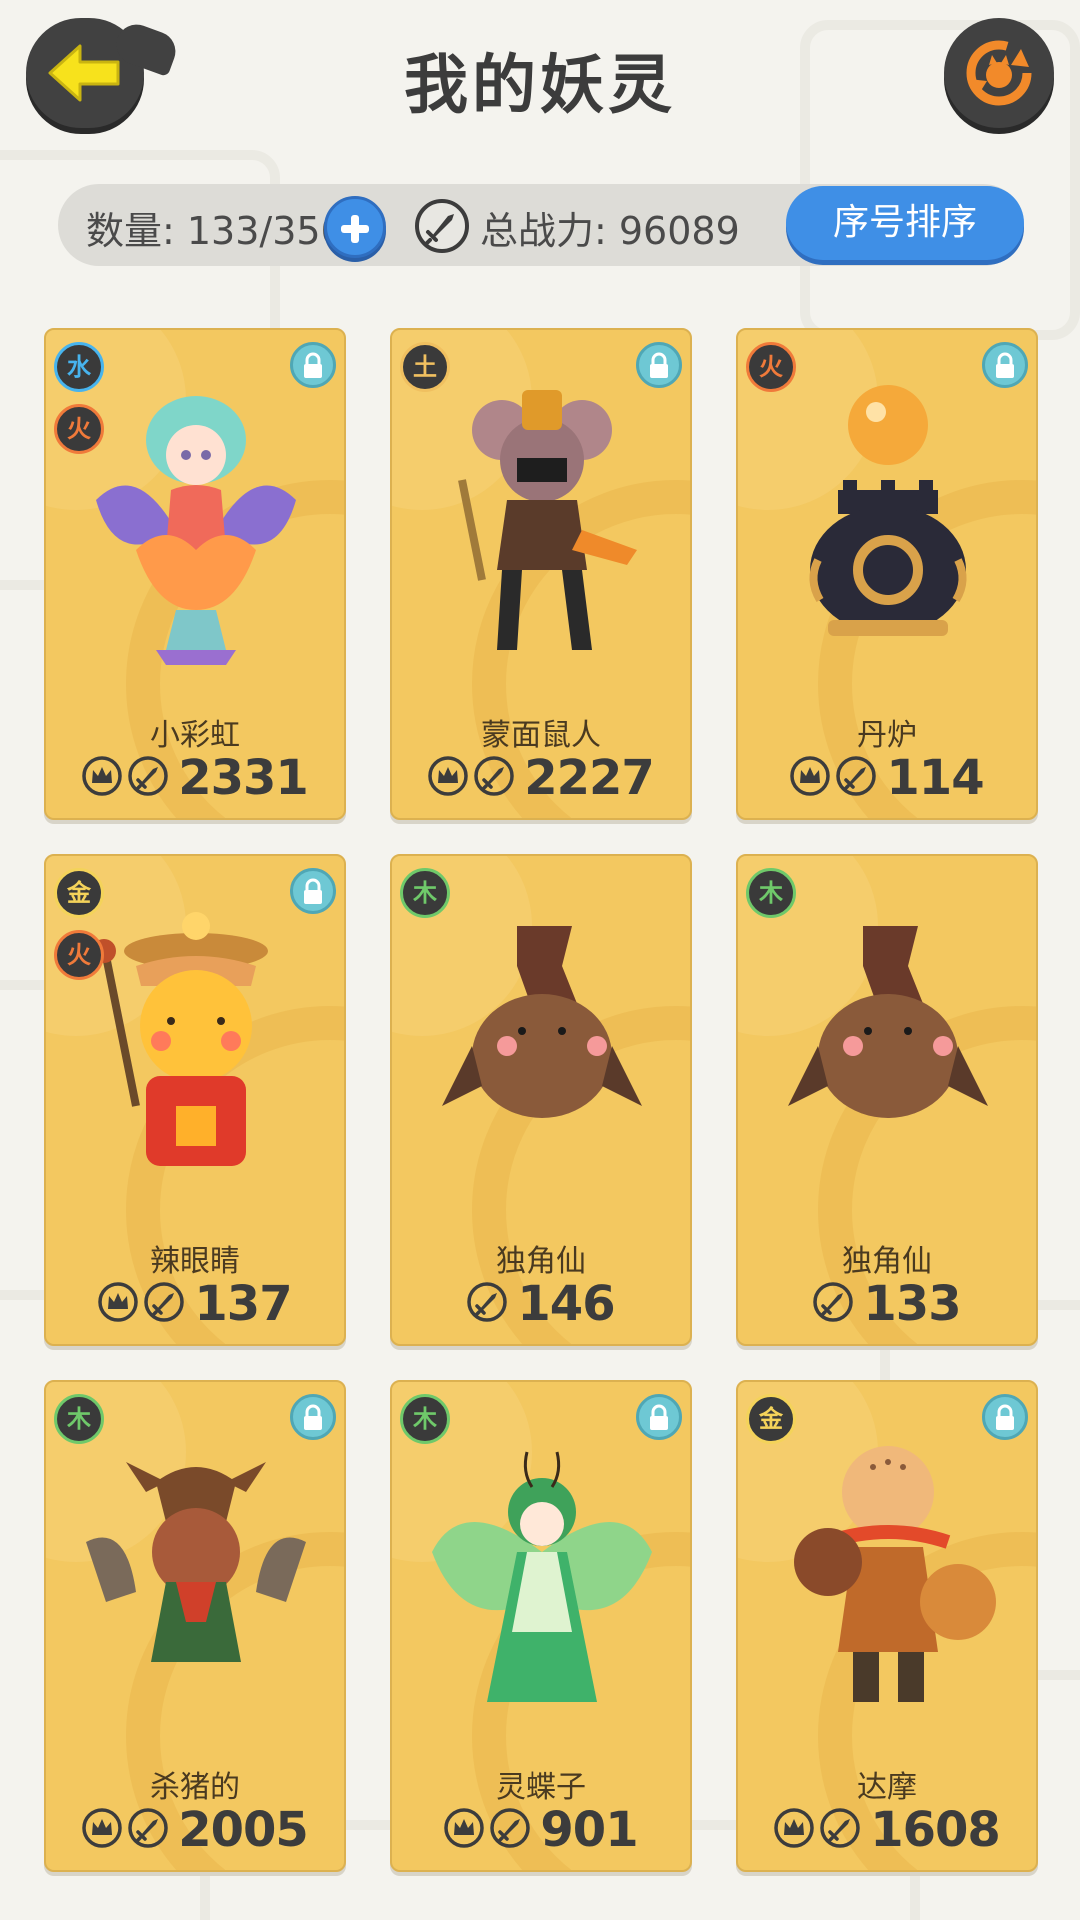 This screenshot has width=1080, height=1920. What do you see at coordinates (79, 367) in the screenshot?
I see `element-badge: 水` at bounding box center [79, 367].